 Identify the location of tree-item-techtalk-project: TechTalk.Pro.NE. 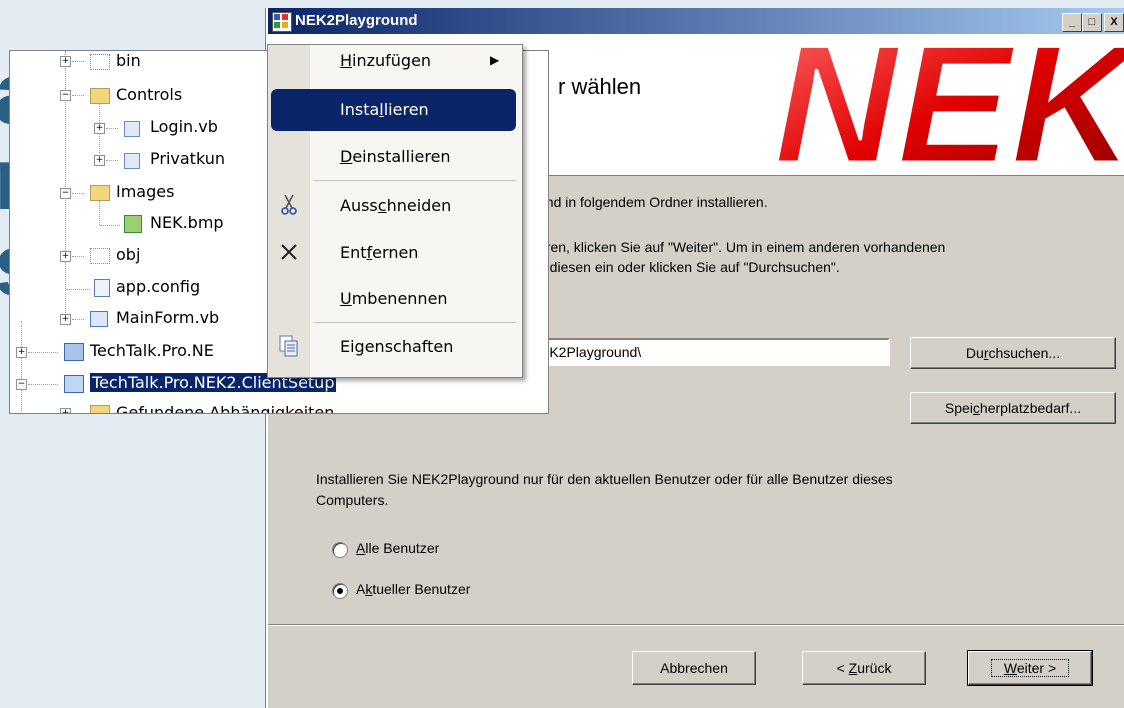
(152, 352).